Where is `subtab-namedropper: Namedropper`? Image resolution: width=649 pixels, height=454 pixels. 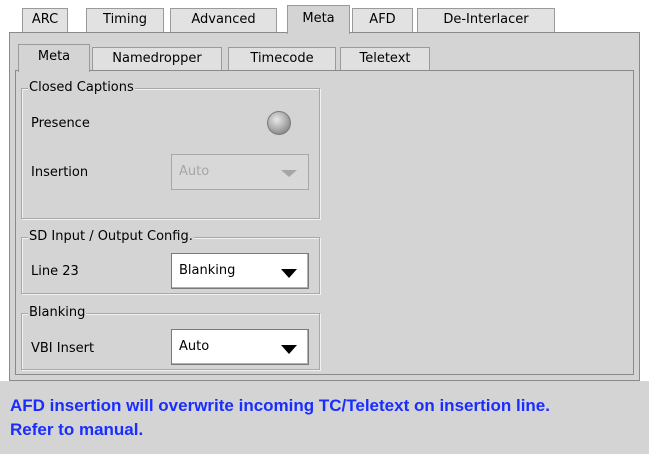 subtab-namedropper: Namedropper is located at coordinates (157, 59).